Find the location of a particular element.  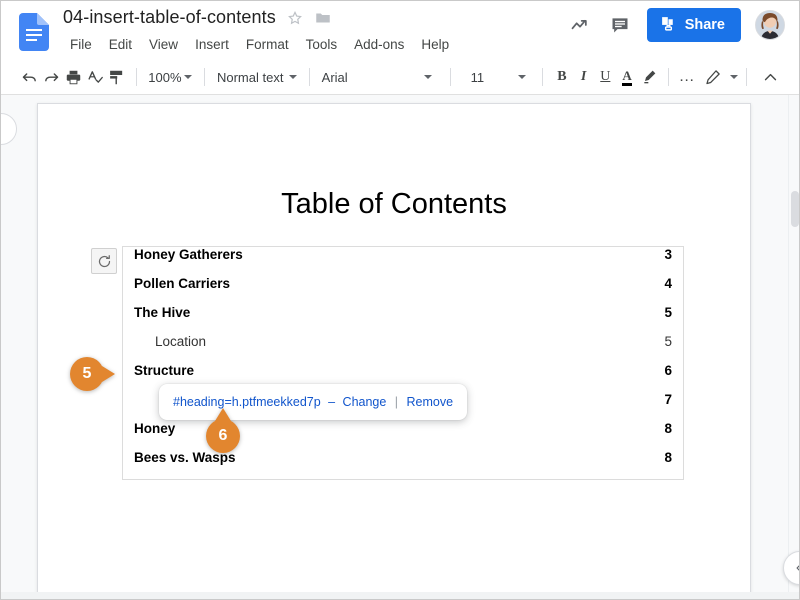

menu-item-insert: Insert is located at coordinates (212, 44).